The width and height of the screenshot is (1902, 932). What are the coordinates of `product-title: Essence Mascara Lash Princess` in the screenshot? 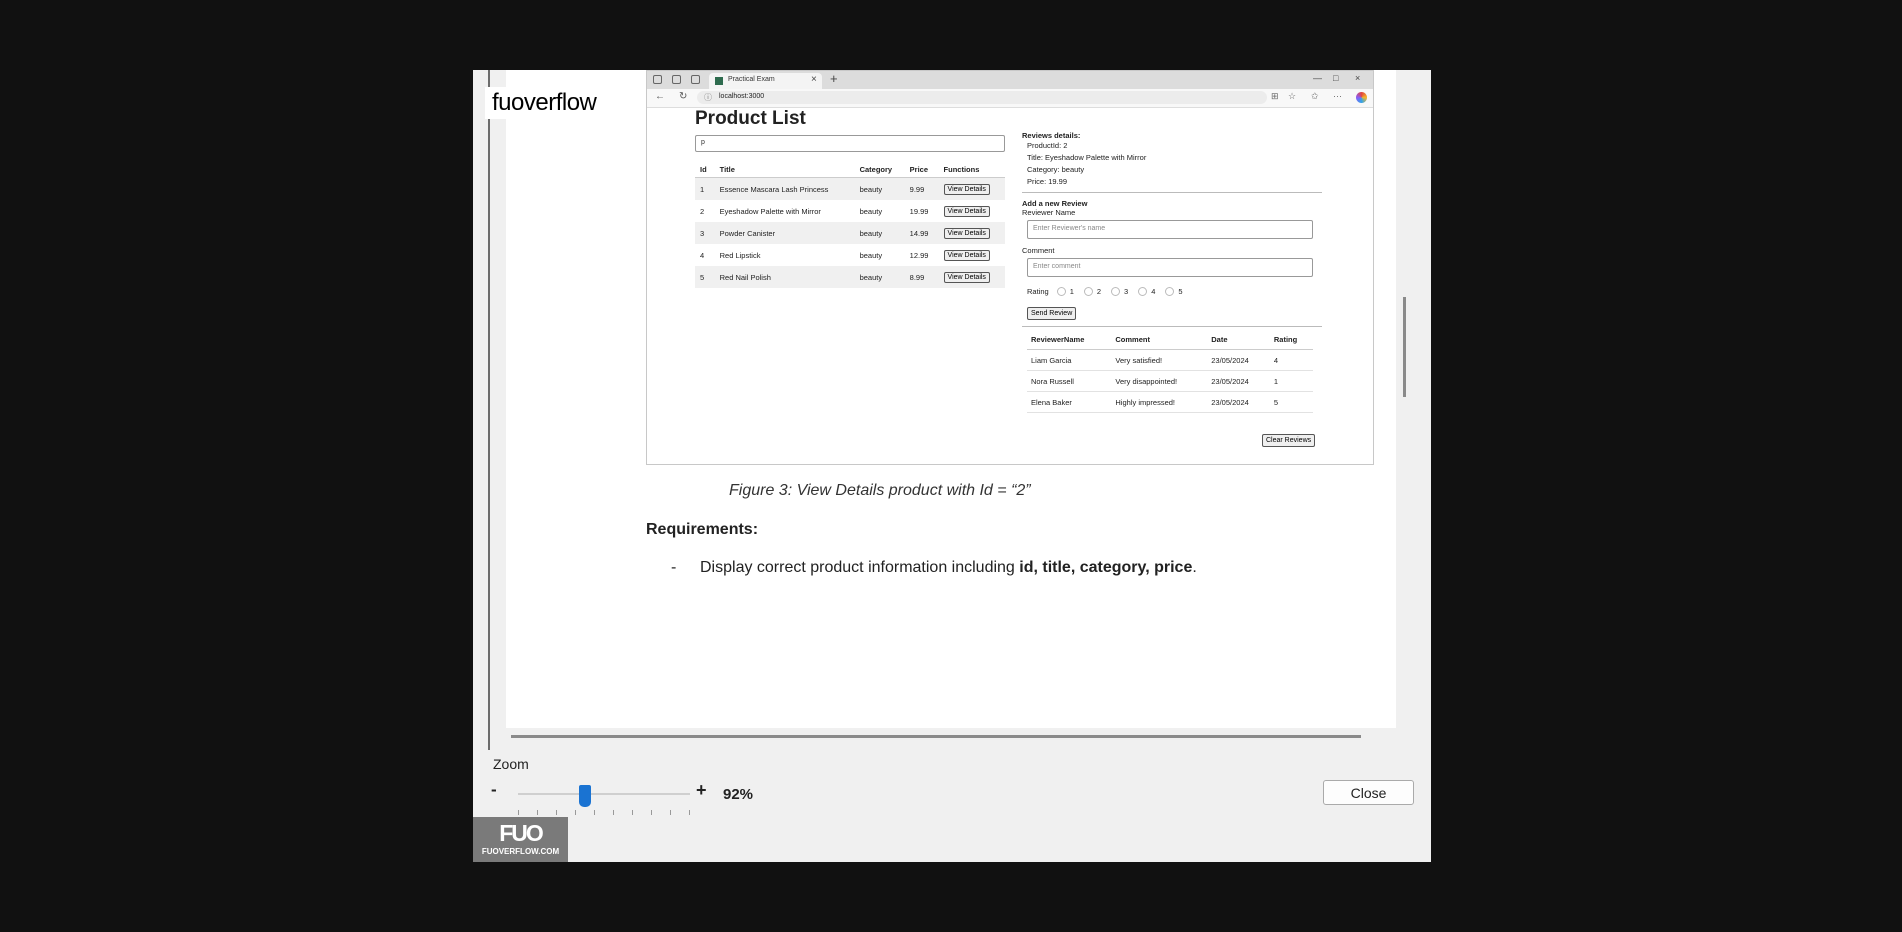 It's located at (784, 188).